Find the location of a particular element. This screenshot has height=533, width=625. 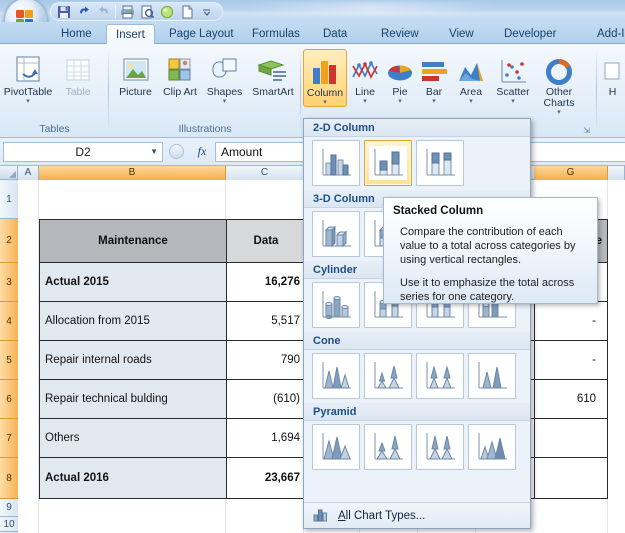

row-header-4: 4 is located at coordinates (9, 321).